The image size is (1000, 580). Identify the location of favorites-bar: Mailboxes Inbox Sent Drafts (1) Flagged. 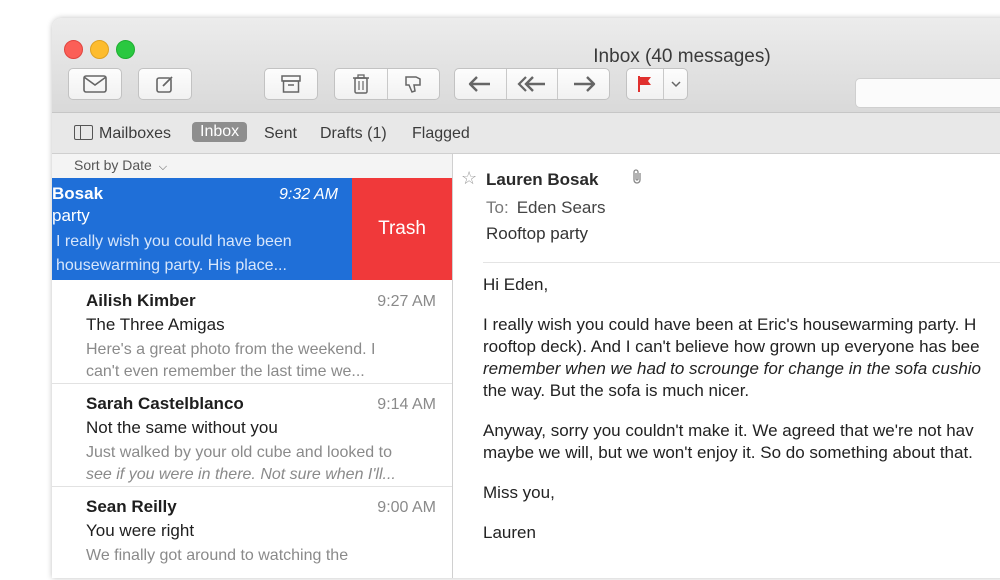
(526, 133).